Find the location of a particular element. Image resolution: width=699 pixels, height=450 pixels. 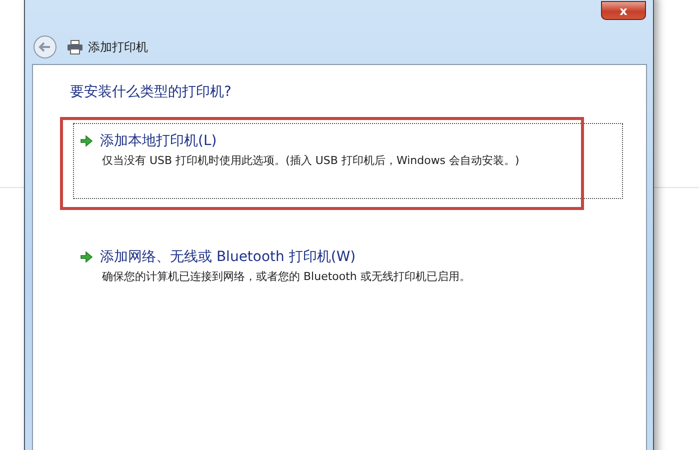

option-label: 添加网络、无线或 Bluetooth 打印机(W) is located at coordinates (228, 257).